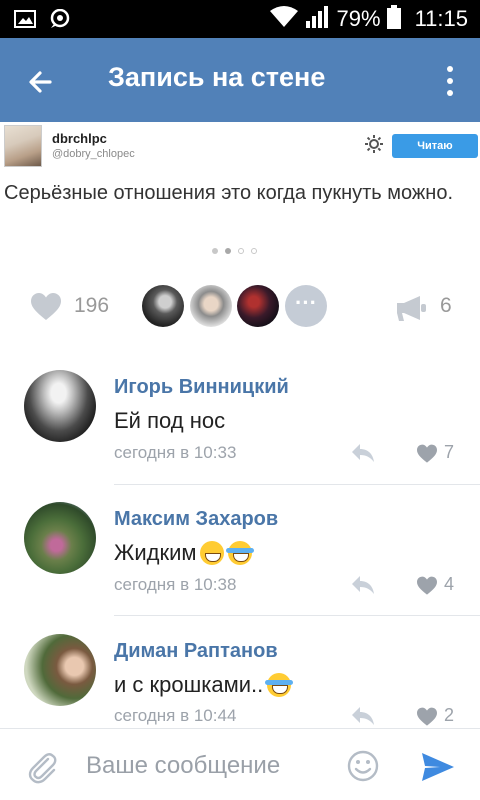  I want to click on arrow-back-icon, so click(42, 82).